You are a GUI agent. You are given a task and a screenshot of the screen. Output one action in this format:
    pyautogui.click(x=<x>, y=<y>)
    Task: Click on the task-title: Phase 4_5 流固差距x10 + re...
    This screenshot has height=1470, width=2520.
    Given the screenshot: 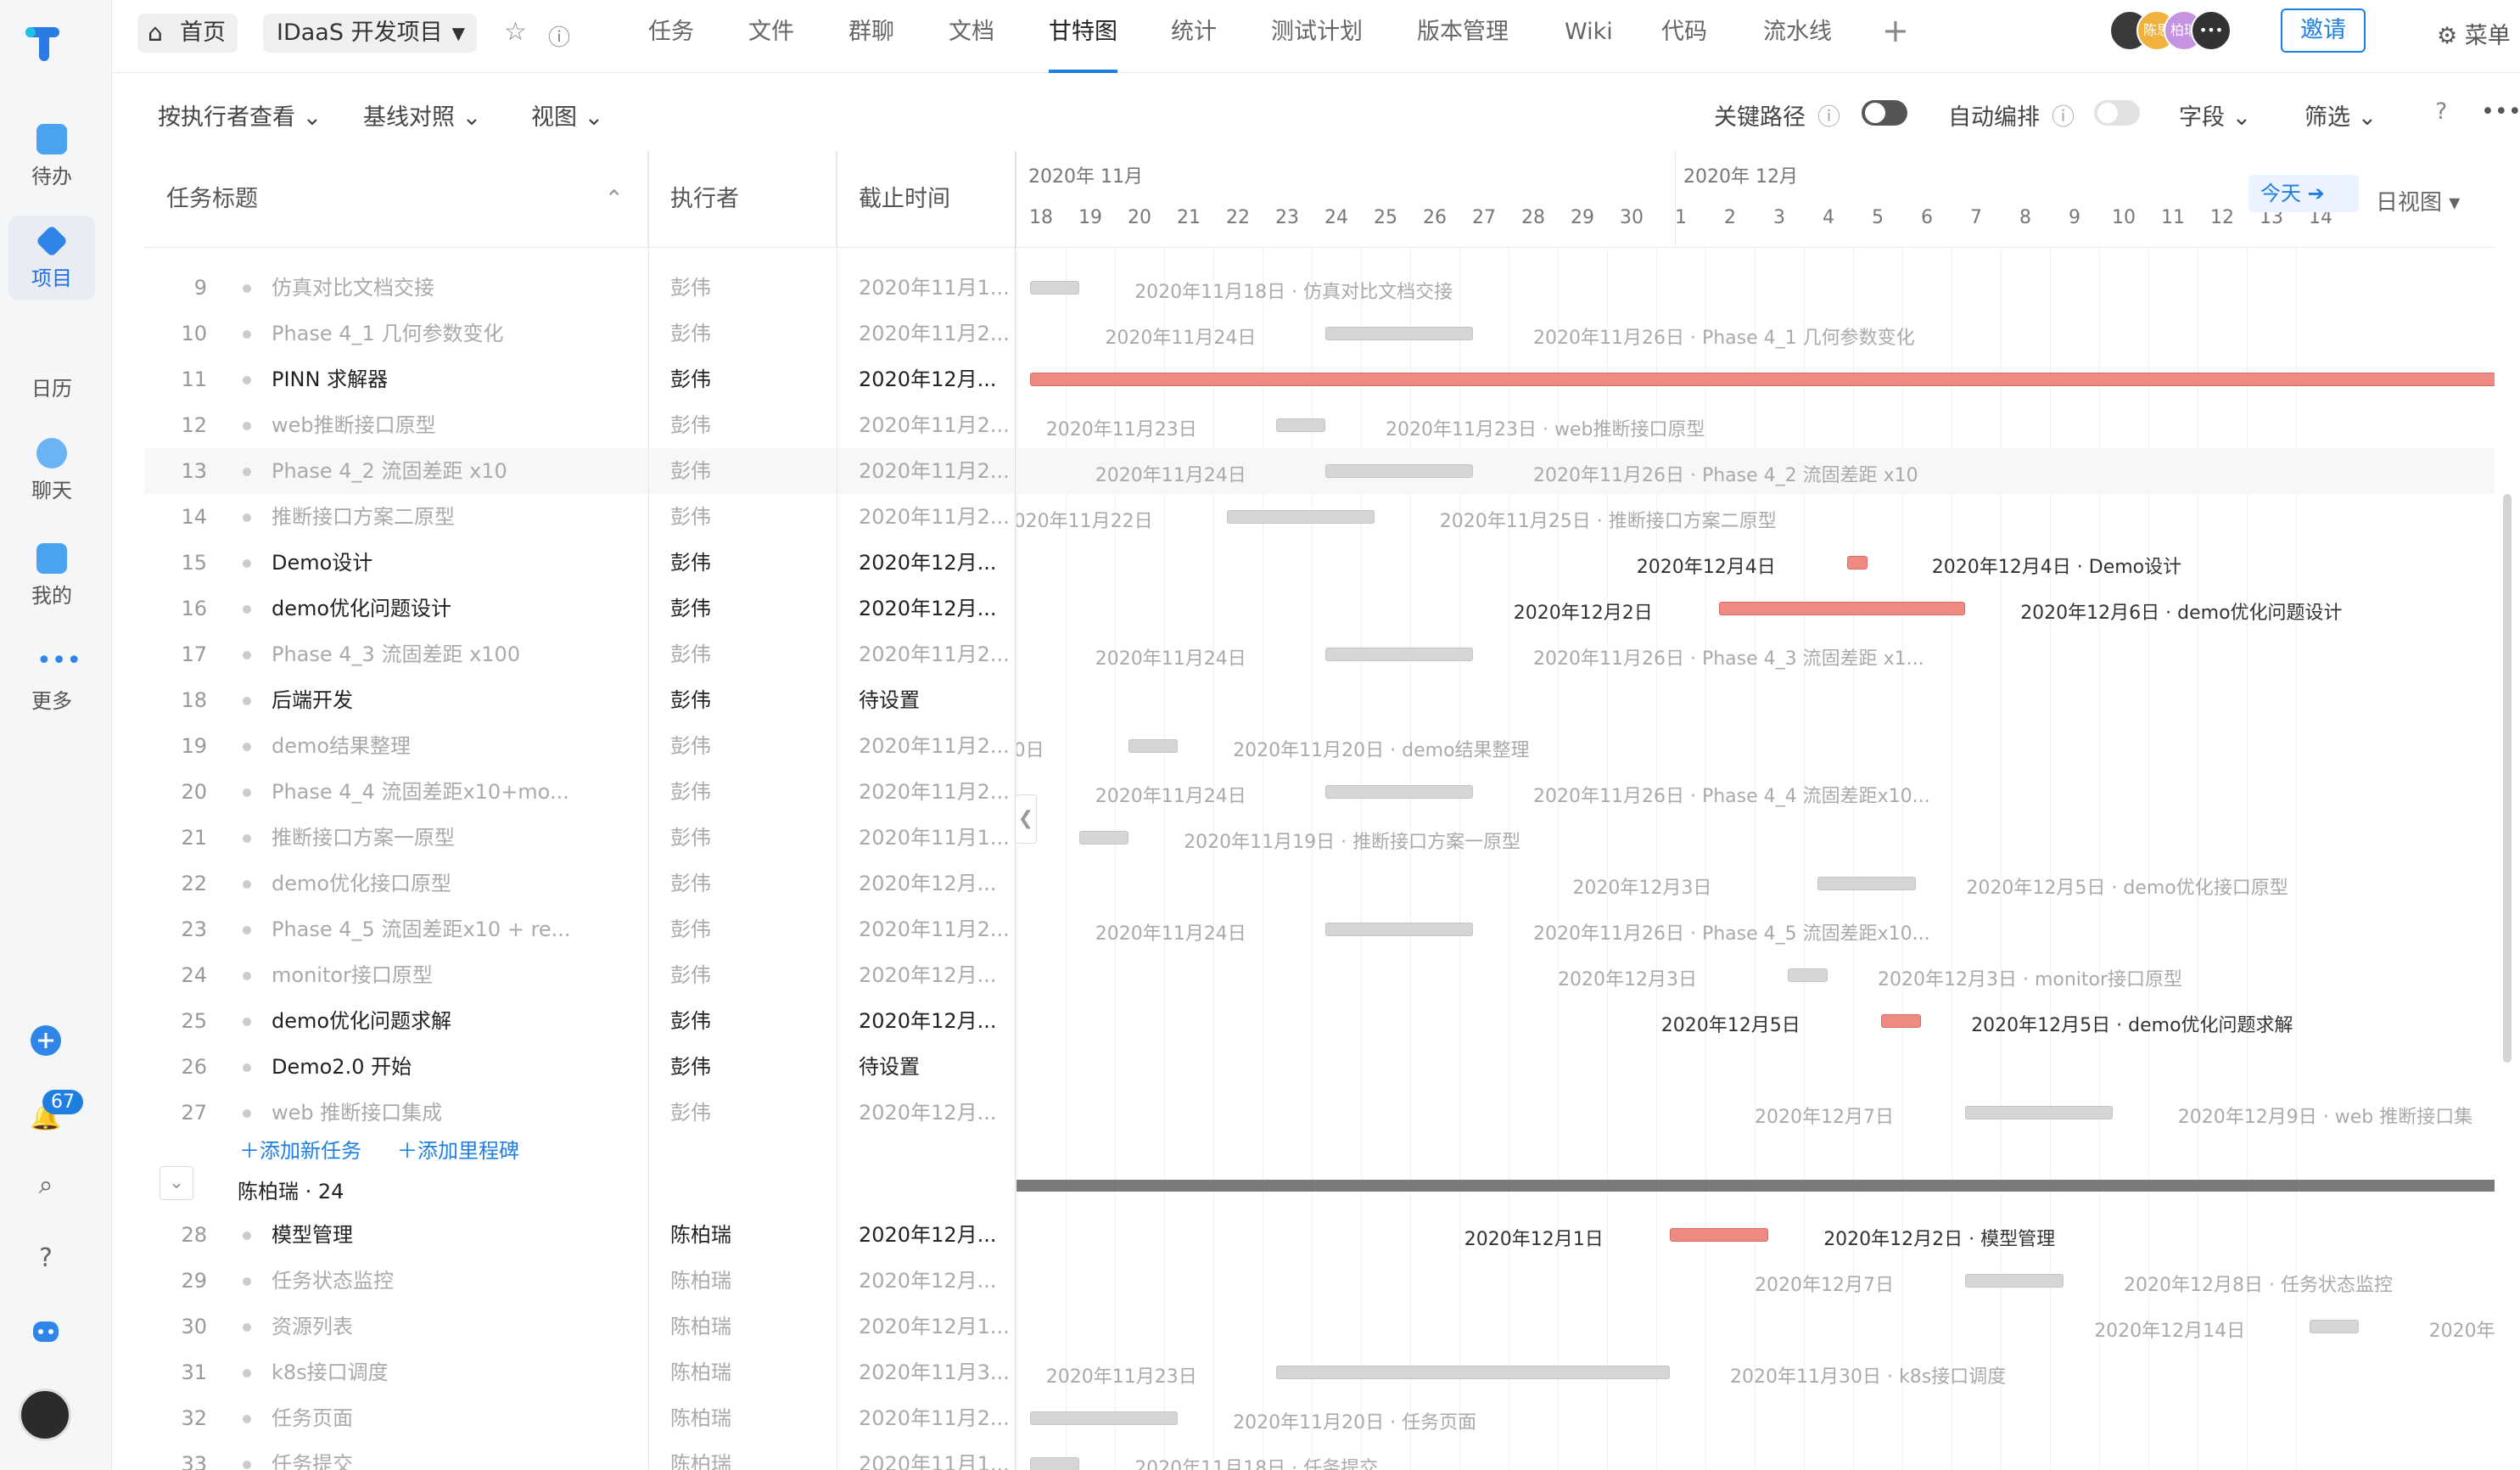 What is the action you would take?
    pyautogui.click(x=442, y=929)
    